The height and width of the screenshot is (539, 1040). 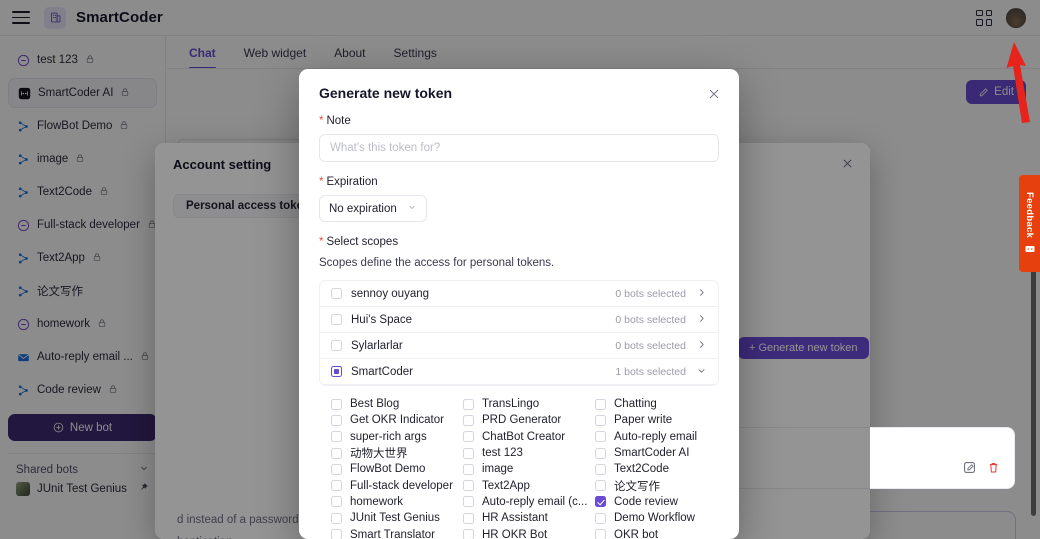 I want to click on bot-option-label: FlowBot Demo, so click(x=388, y=469).